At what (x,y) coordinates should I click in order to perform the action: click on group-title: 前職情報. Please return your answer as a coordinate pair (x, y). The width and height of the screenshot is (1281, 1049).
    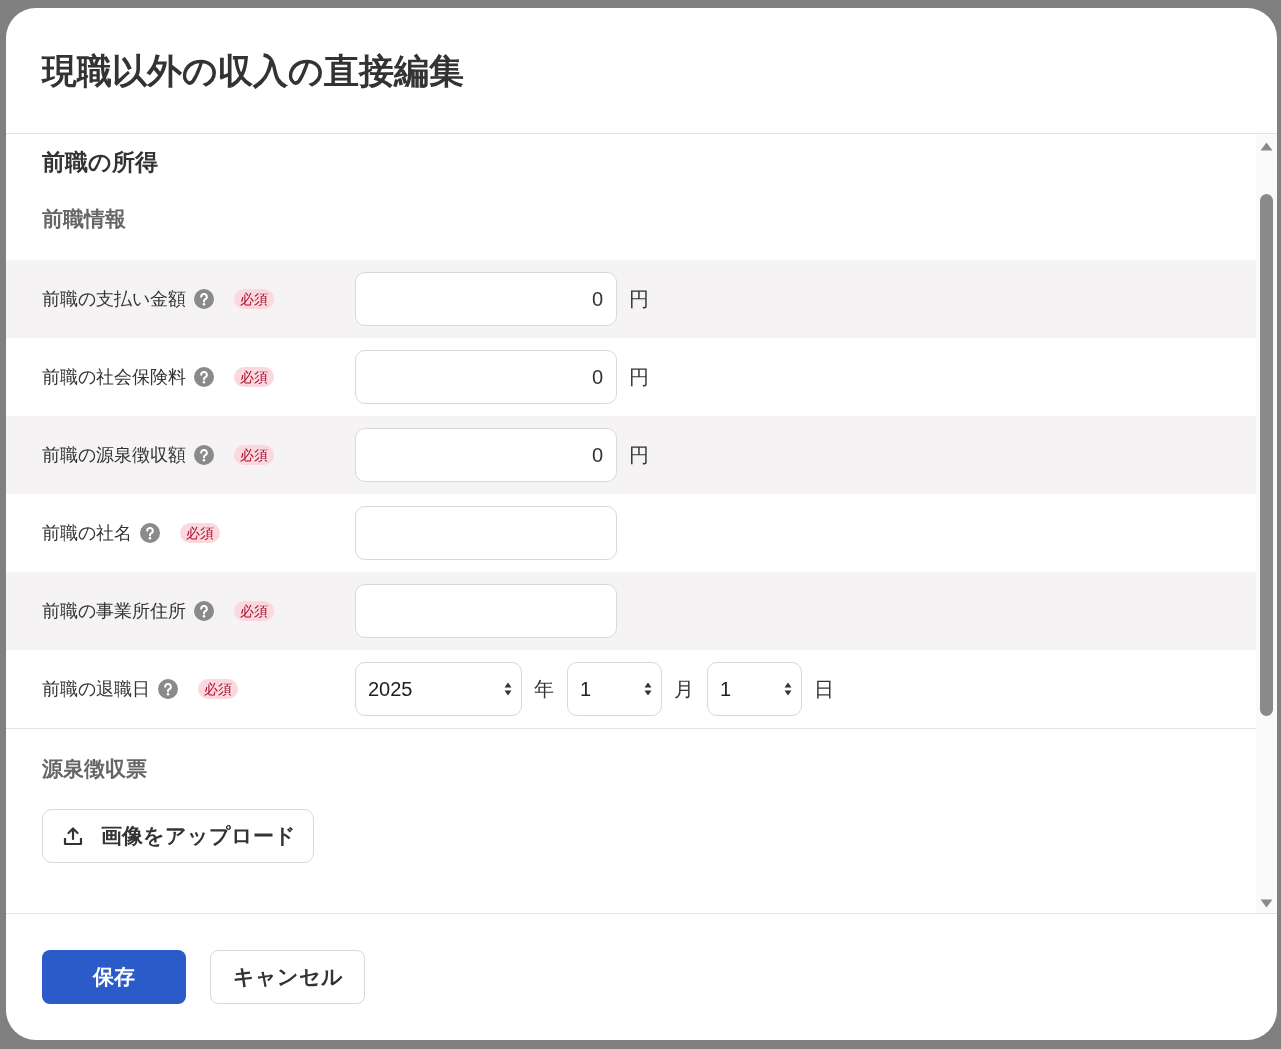
    Looking at the image, I should click on (84, 219).